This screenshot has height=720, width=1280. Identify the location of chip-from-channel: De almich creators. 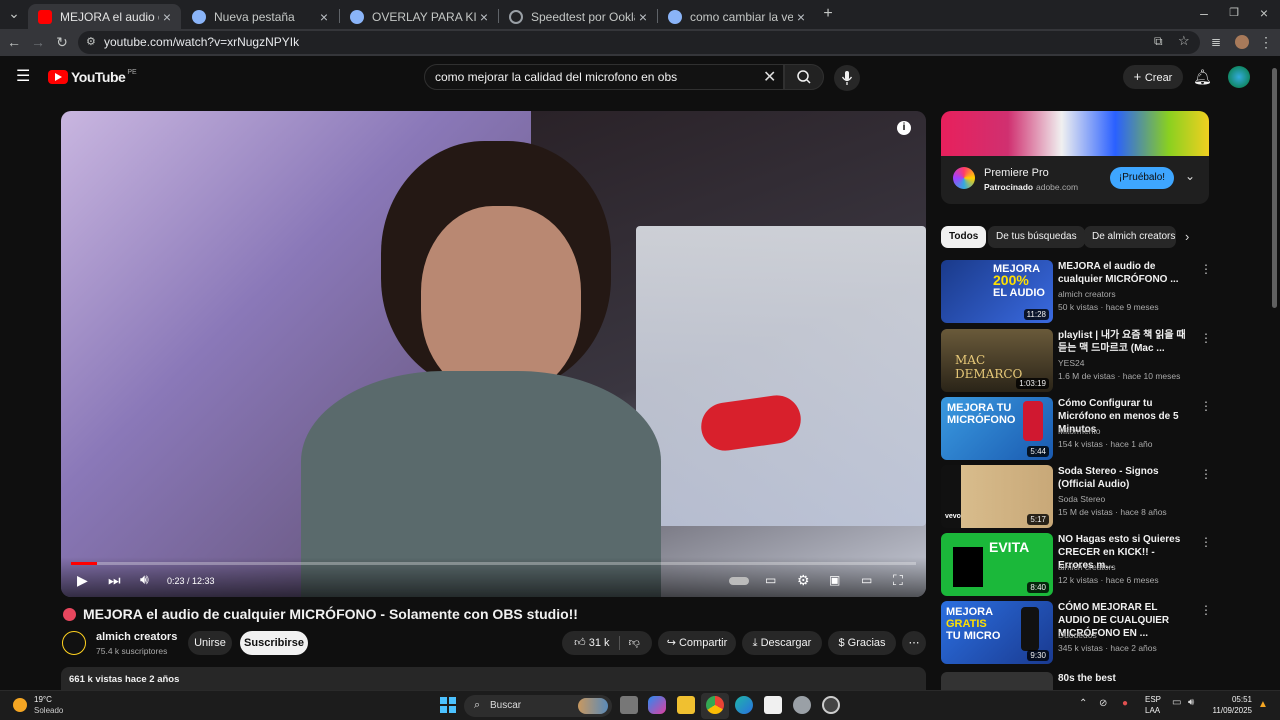
(1130, 237).